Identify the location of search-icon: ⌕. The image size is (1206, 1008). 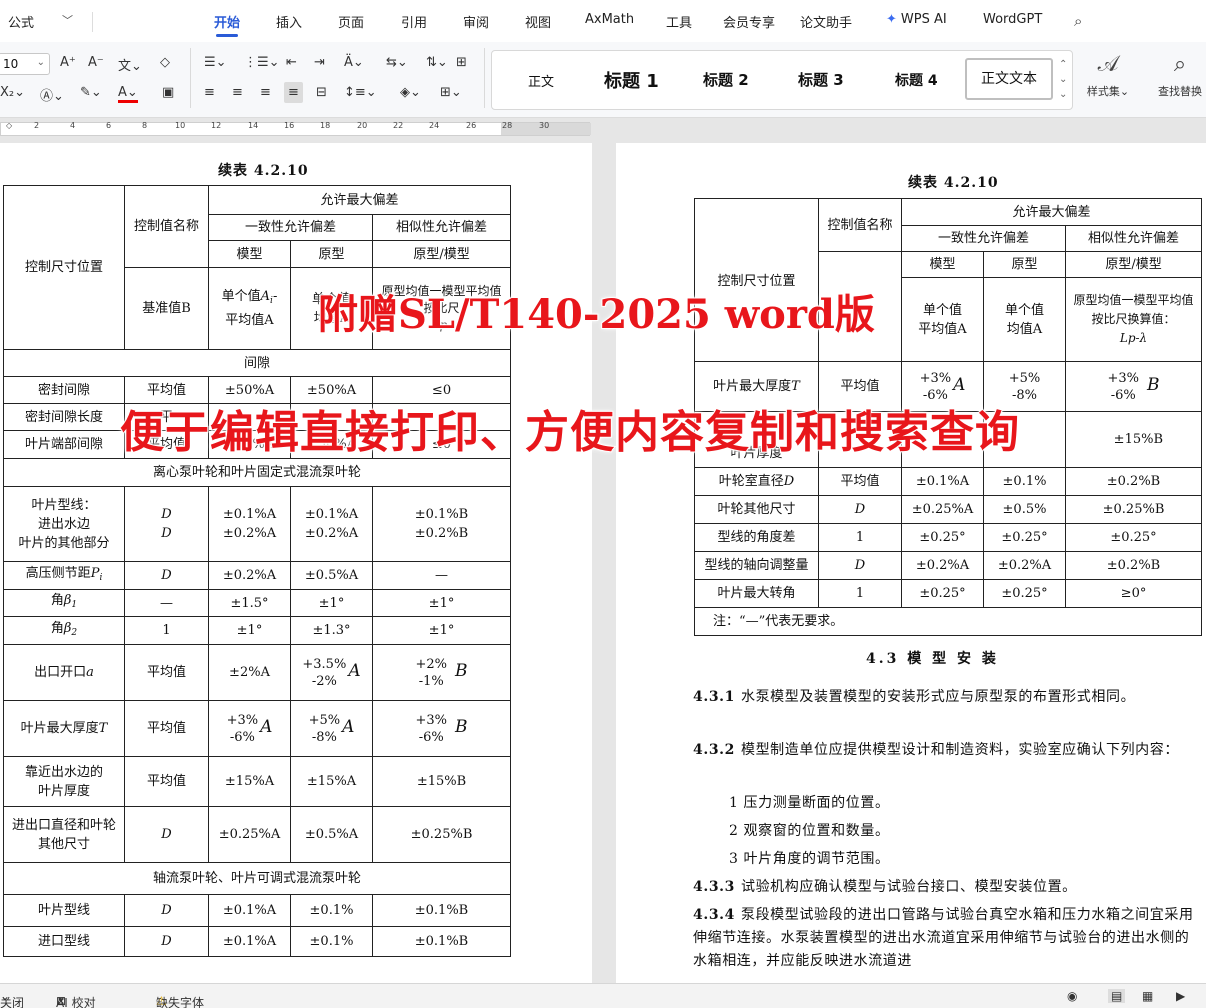
(1078, 21).